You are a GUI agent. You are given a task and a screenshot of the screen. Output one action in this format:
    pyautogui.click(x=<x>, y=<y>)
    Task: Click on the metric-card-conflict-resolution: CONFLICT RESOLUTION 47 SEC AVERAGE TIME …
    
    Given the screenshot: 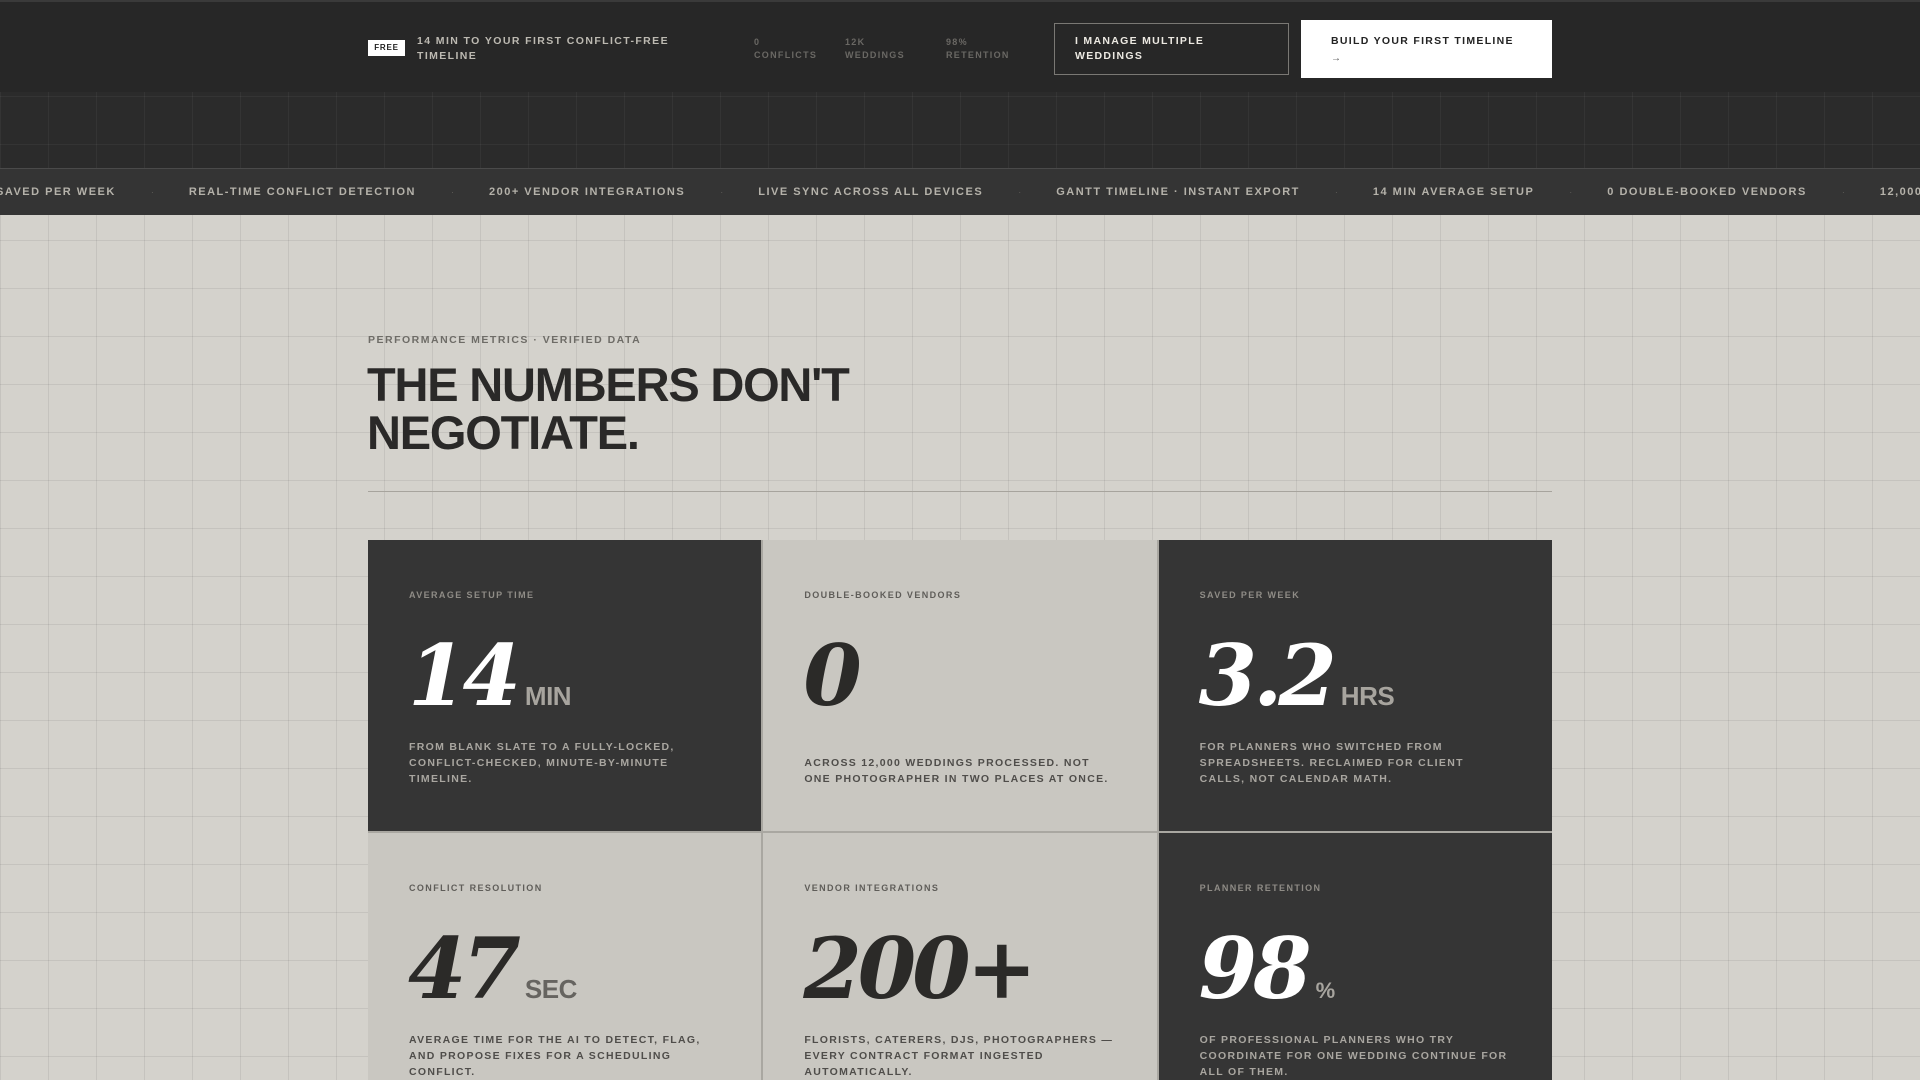 What is the action you would take?
    pyautogui.click(x=565, y=956)
    